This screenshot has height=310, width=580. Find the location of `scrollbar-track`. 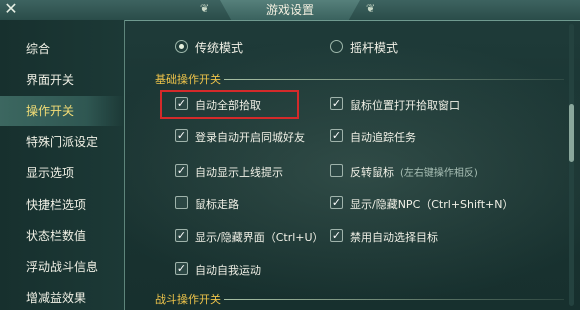

scrollbar-track is located at coordinates (571, 165).